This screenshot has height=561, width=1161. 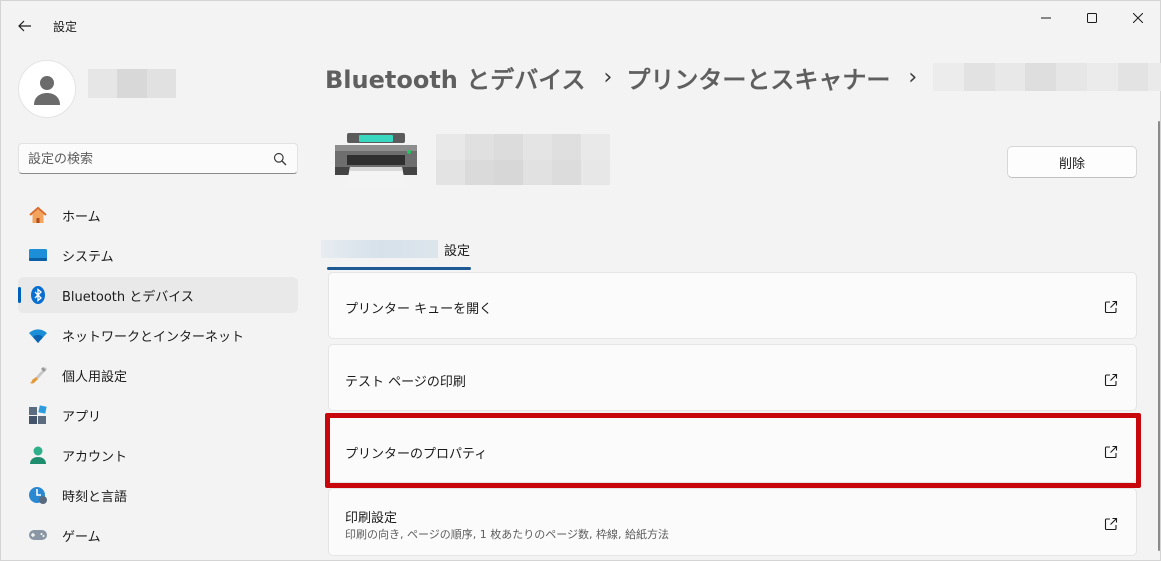 I want to click on user-avatar-icon, so click(x=47, y=90).